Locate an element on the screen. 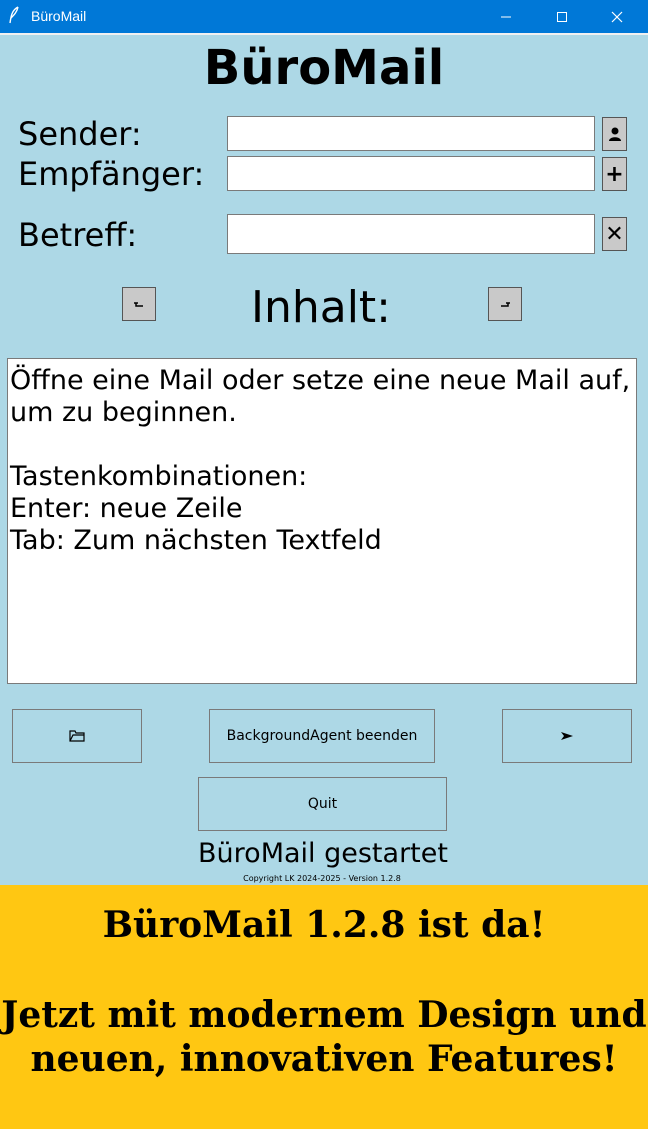  send-button is located at coordinates (567, 736).